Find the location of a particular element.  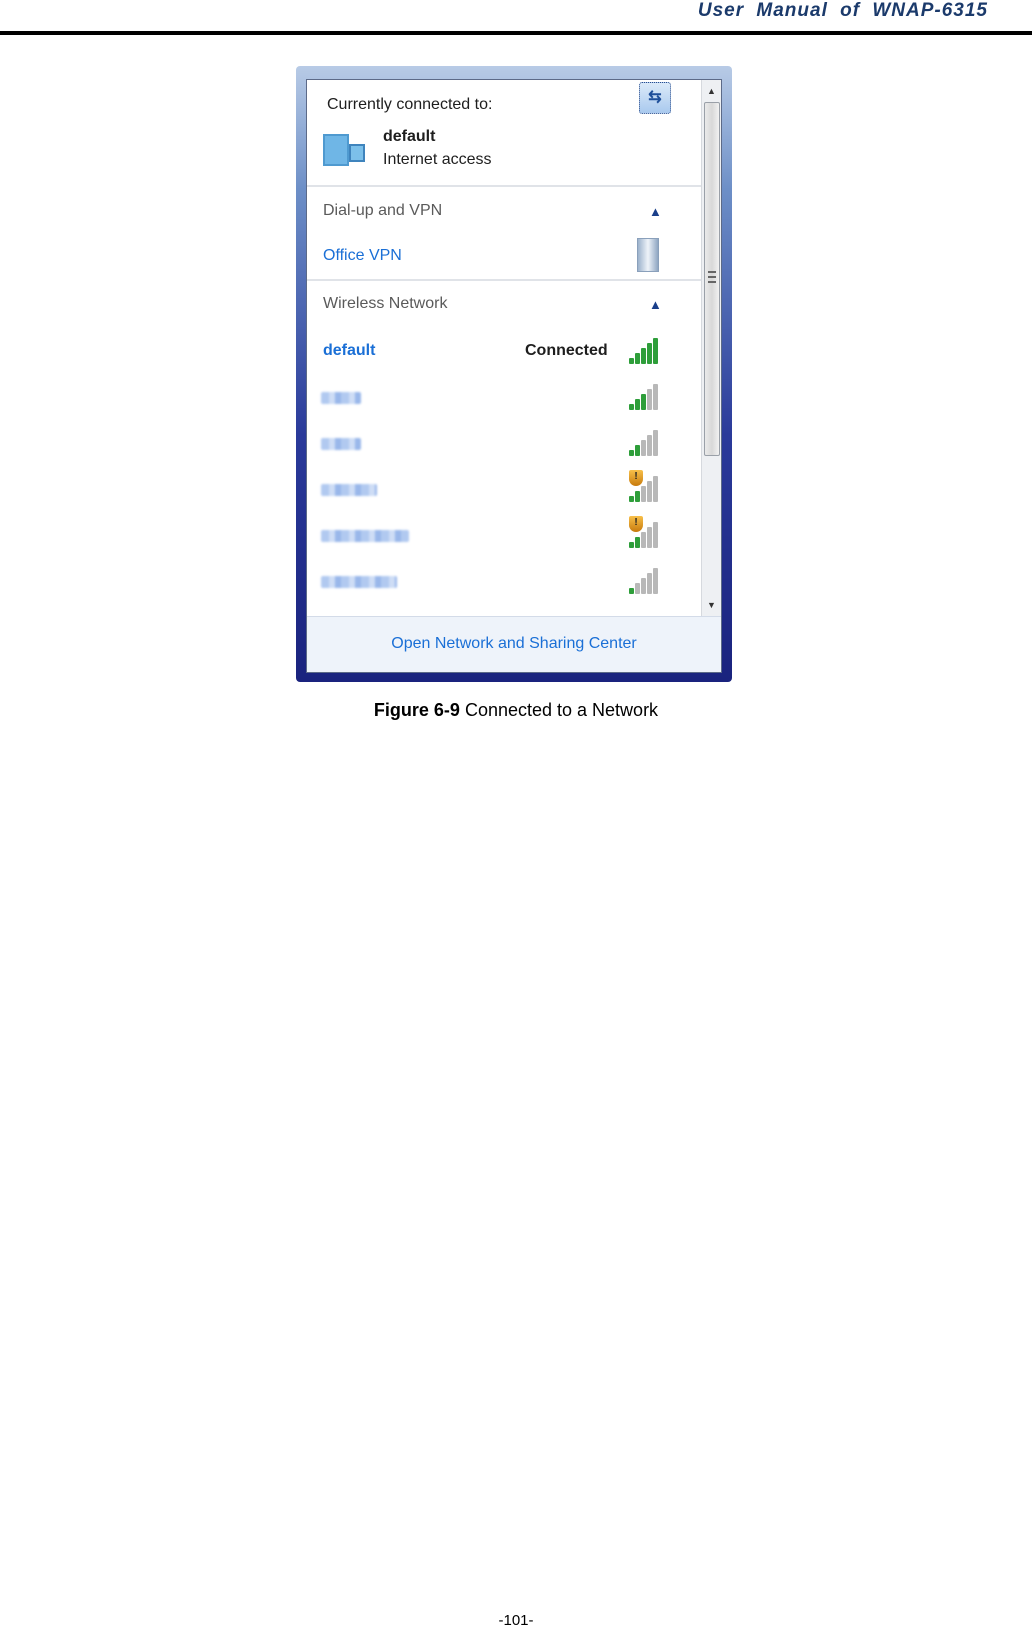

section-title-wireless: Wireless Network is located at coordinates (385, 303).